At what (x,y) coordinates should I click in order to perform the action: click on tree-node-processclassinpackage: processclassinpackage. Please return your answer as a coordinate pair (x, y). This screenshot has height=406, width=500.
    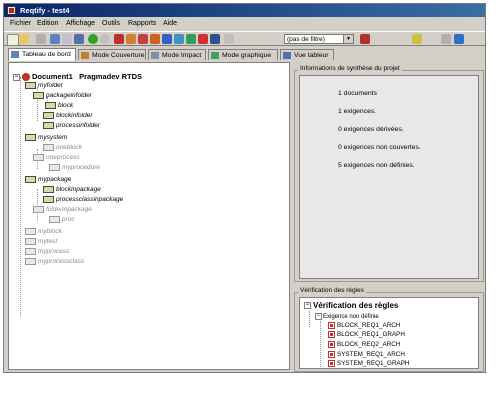
    Looking at the image, I should click on (83, 199).